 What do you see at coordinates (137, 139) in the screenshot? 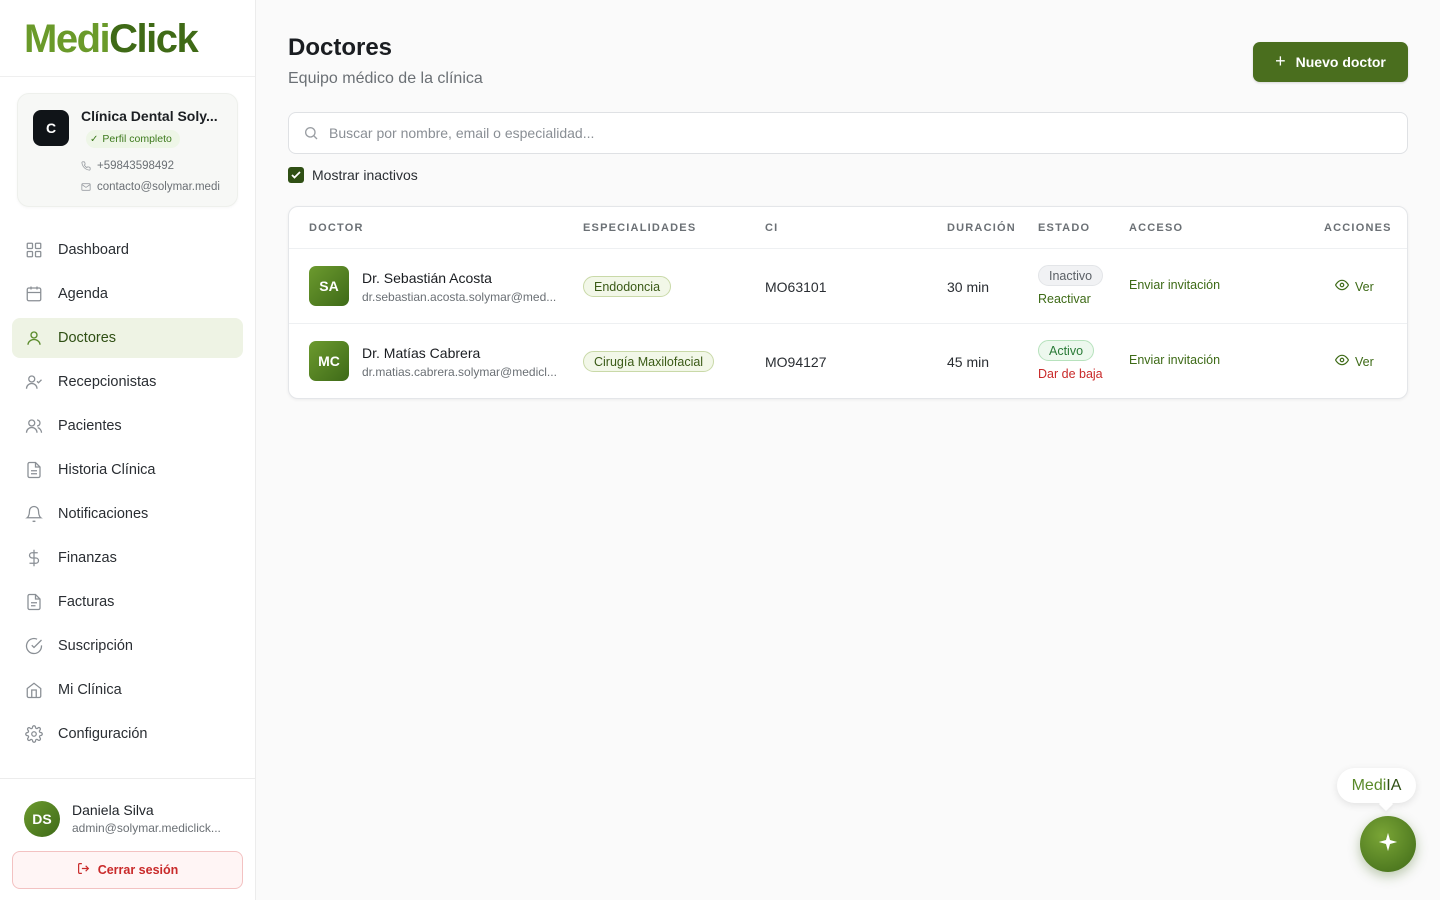
I see `profile-complete-label: Perfil completo` at bounding box center [137, 139].